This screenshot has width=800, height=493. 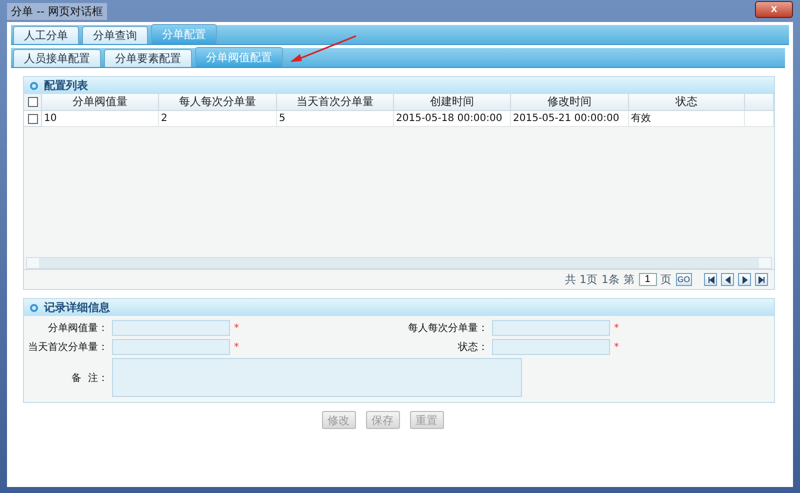 I want to click on window-title: 分单 -- 网页对话框, so click(x=57, y=11).